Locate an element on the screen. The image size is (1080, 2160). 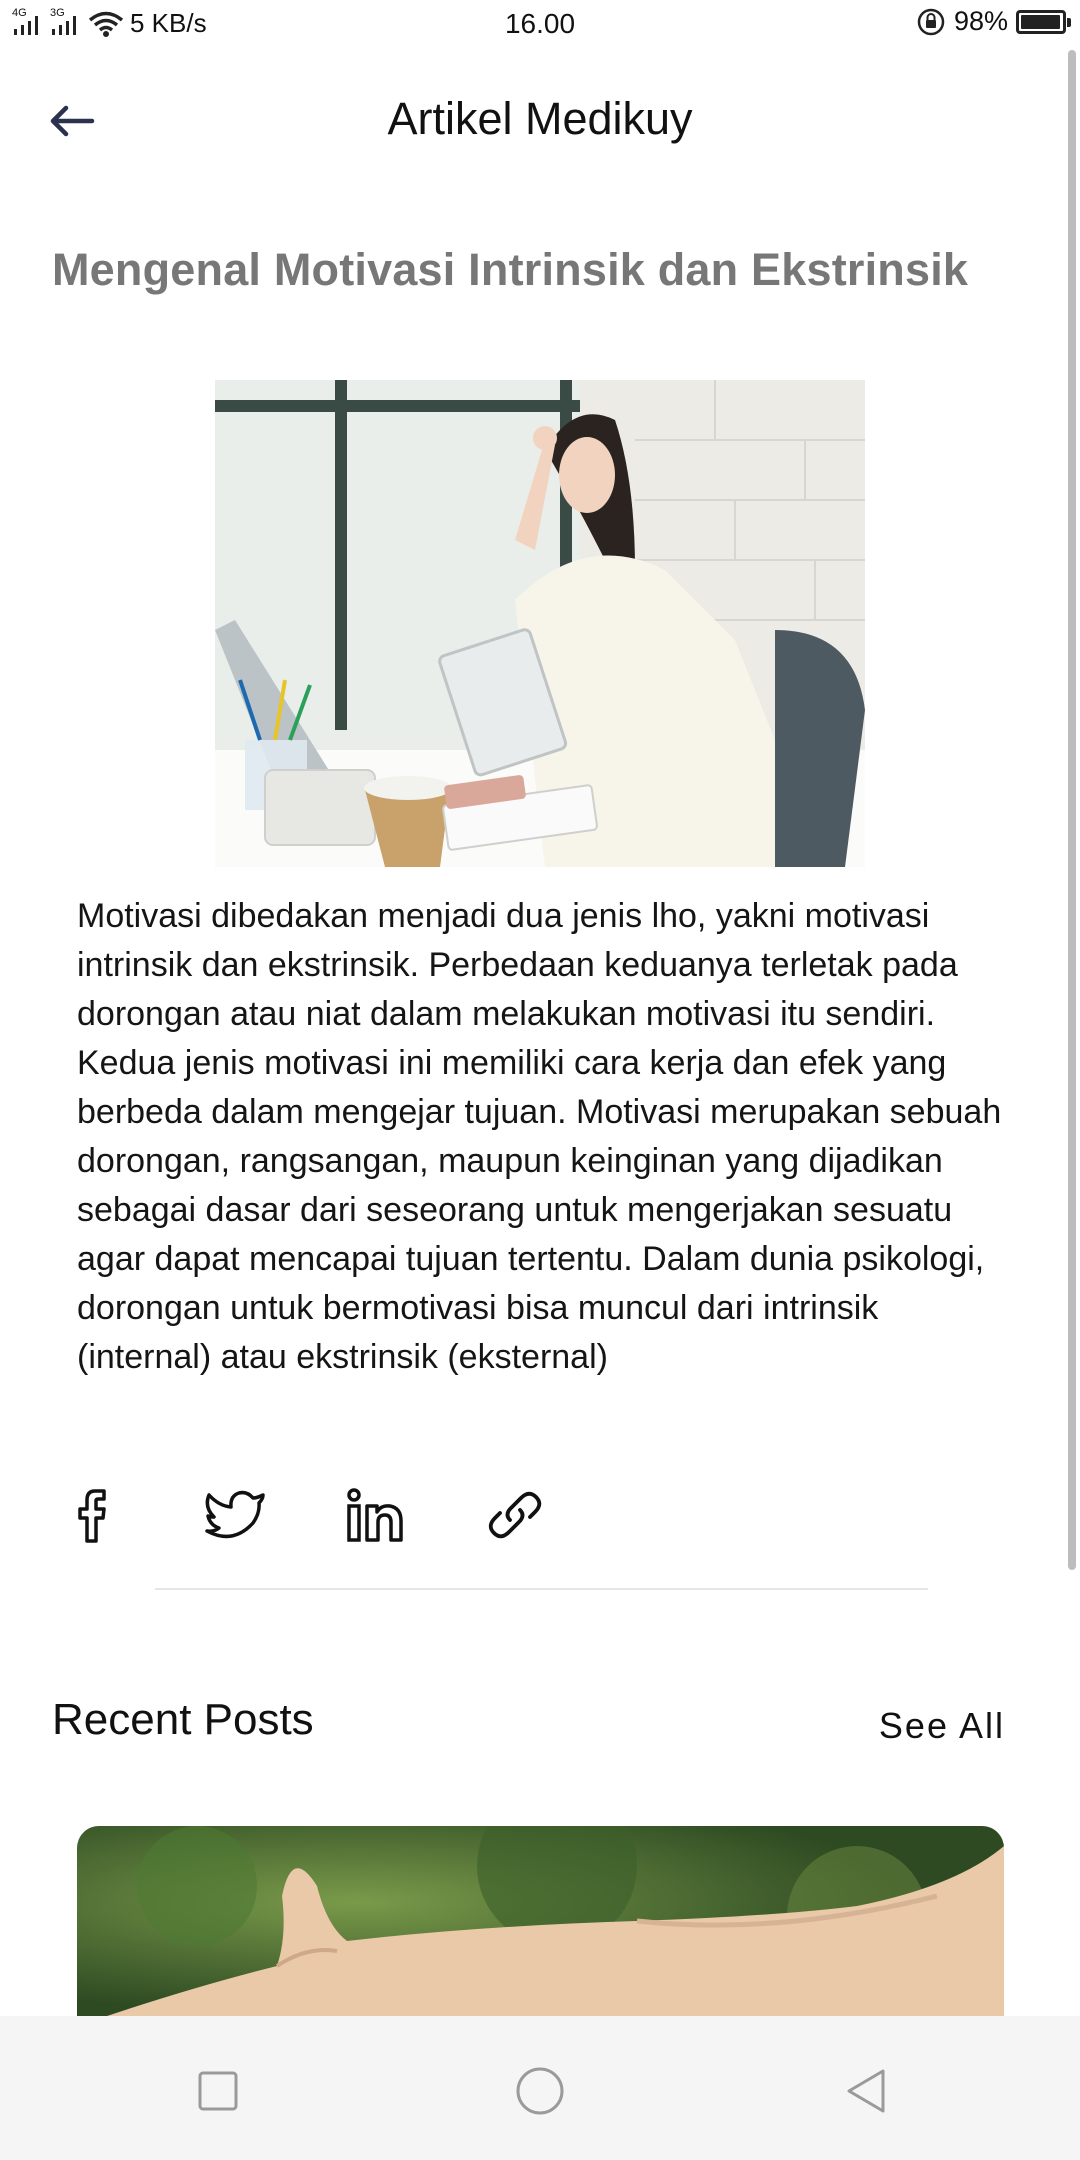
share-facebook-button is located at coordinates (95, 1515).